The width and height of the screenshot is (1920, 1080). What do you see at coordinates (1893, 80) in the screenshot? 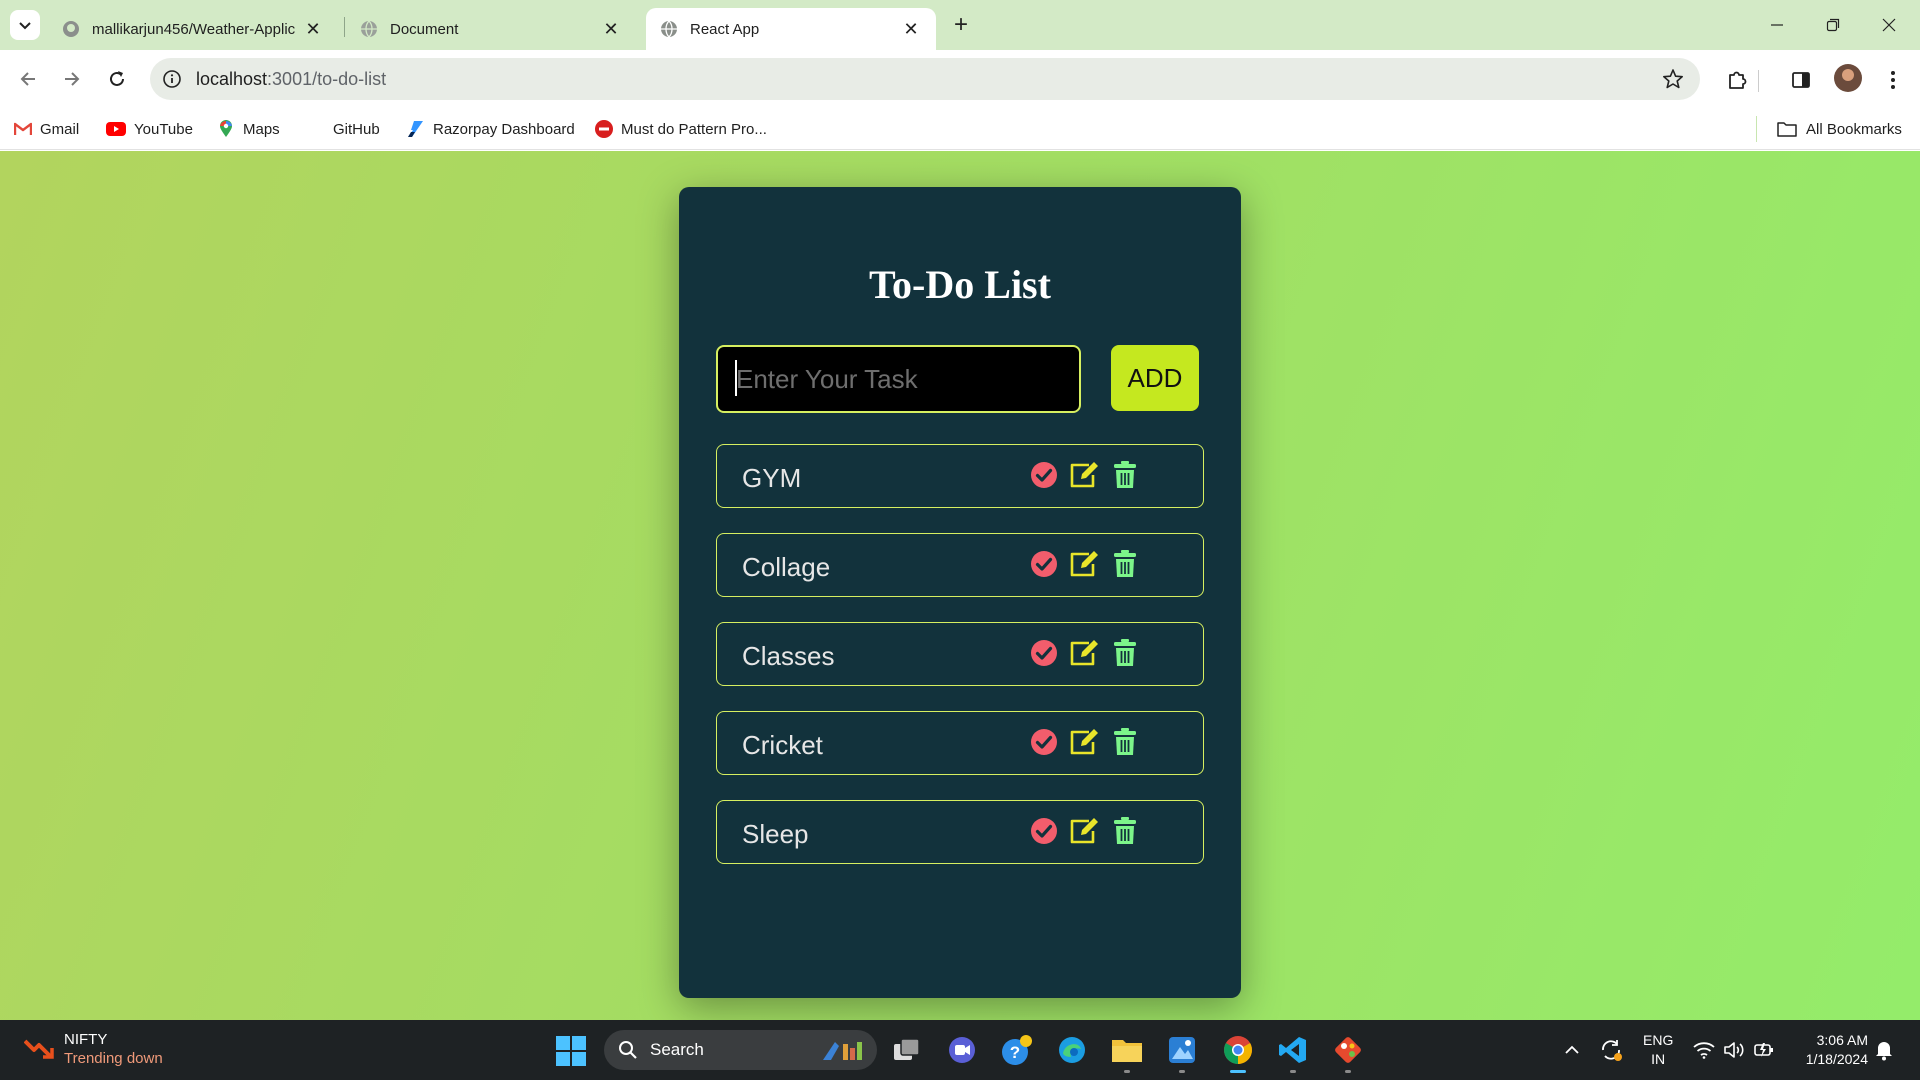
I see `menu-button` at bounding box center [1893, 80].